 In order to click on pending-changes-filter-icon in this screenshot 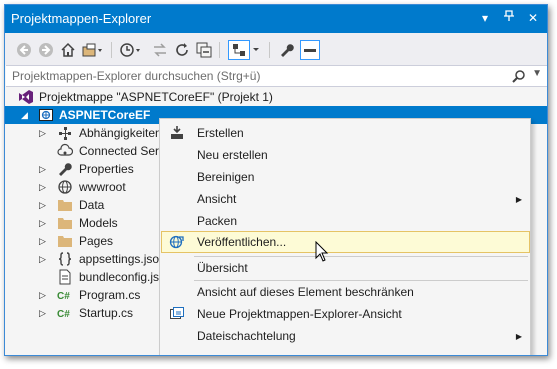, I will do `click(132, 50)`.